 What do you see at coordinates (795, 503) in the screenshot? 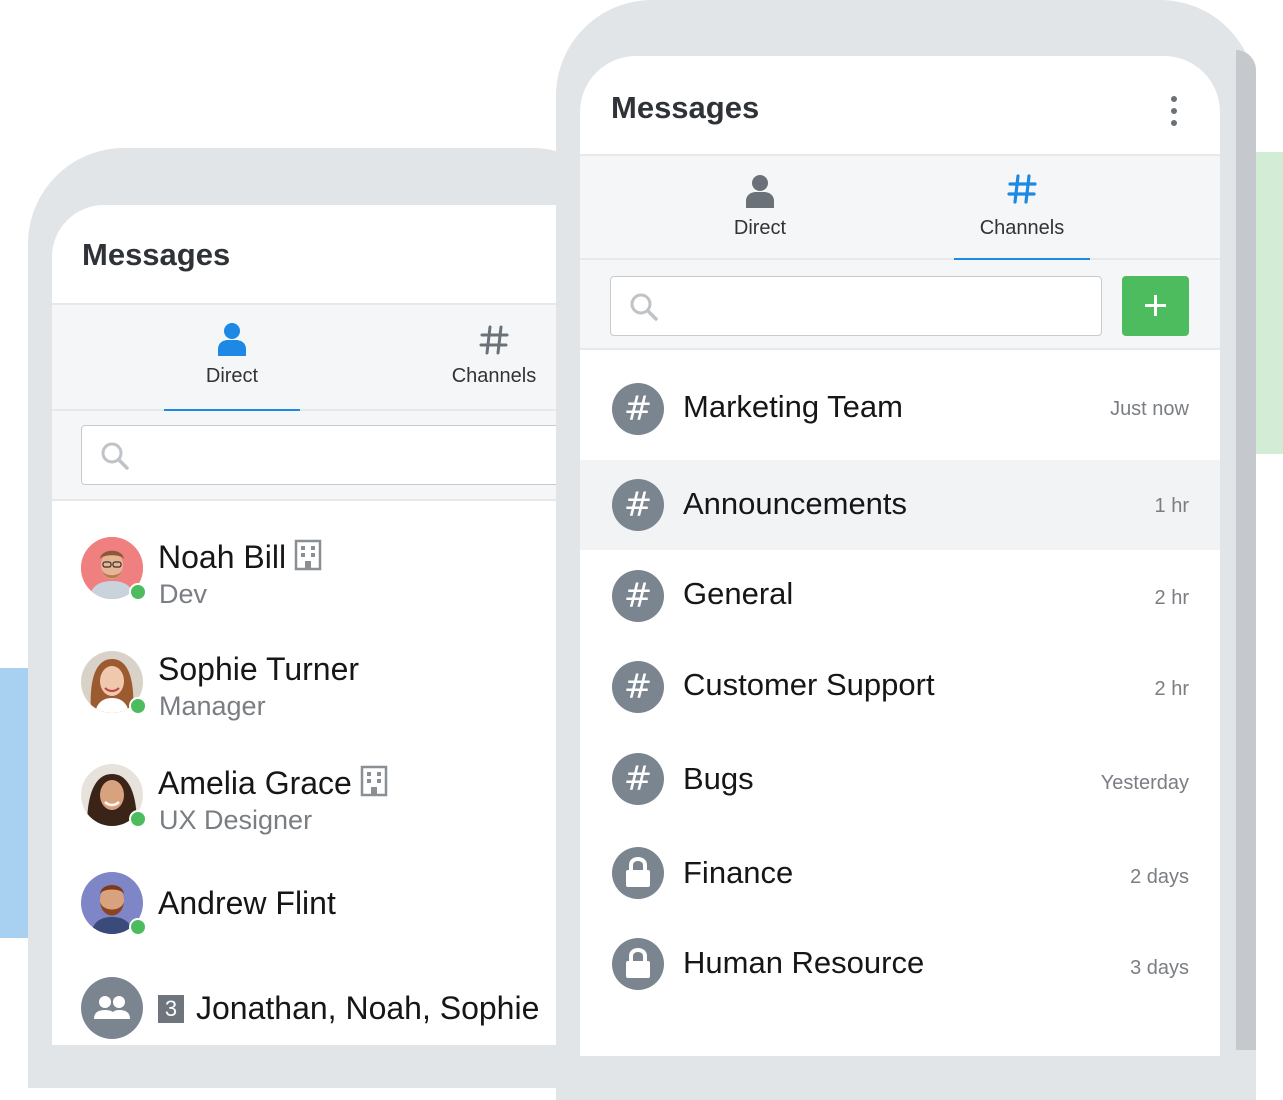
I see `channel-name: Announcements` at bounding box center [795, 503].